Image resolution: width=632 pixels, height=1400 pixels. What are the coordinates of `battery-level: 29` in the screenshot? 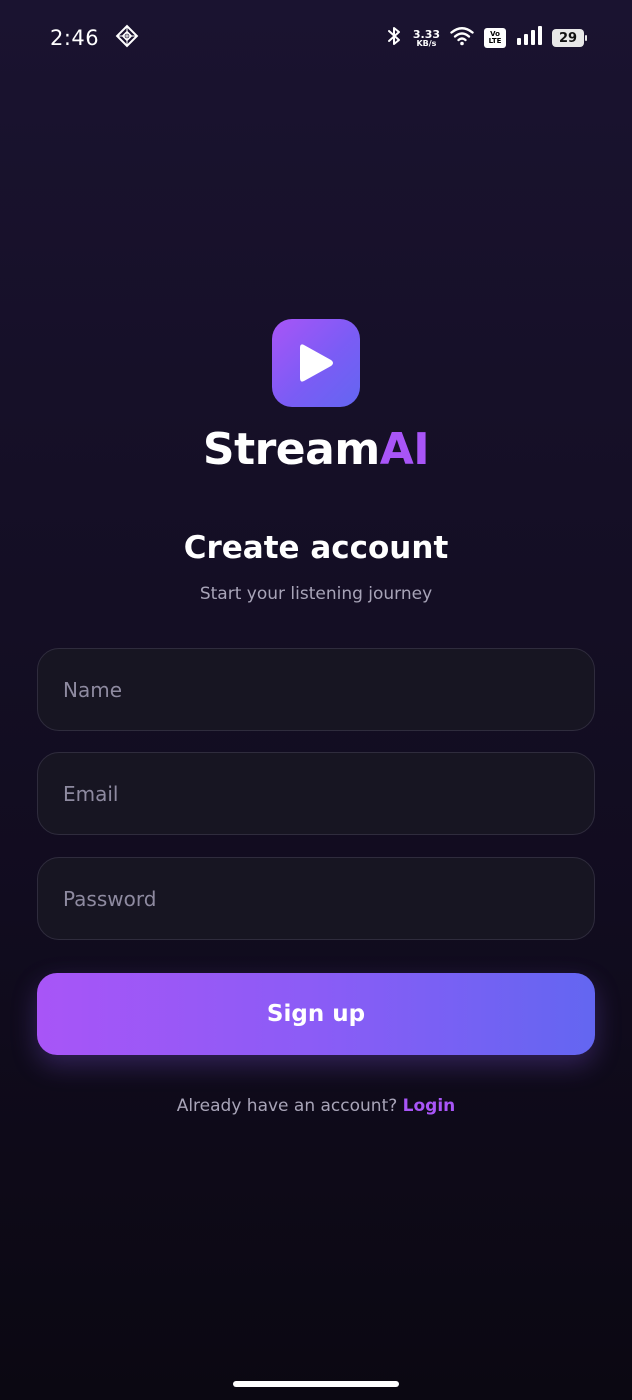 It's located at (568, 38).